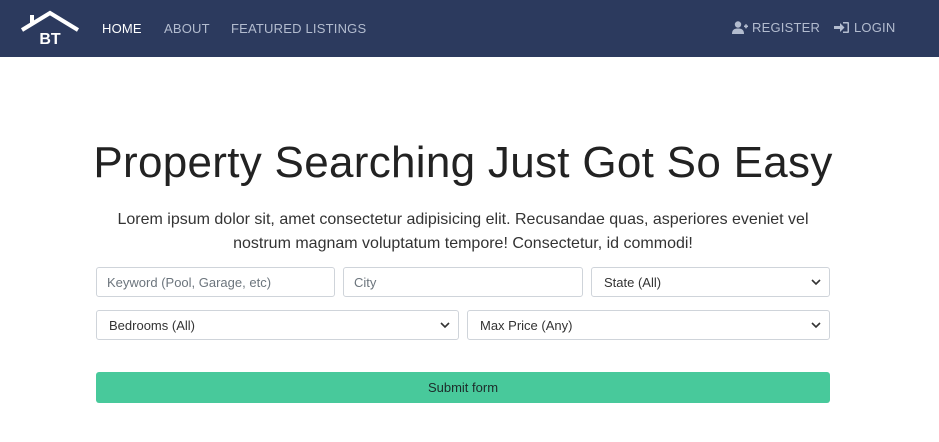  I want to click on login-label: LOGIN, so click(875, 27).